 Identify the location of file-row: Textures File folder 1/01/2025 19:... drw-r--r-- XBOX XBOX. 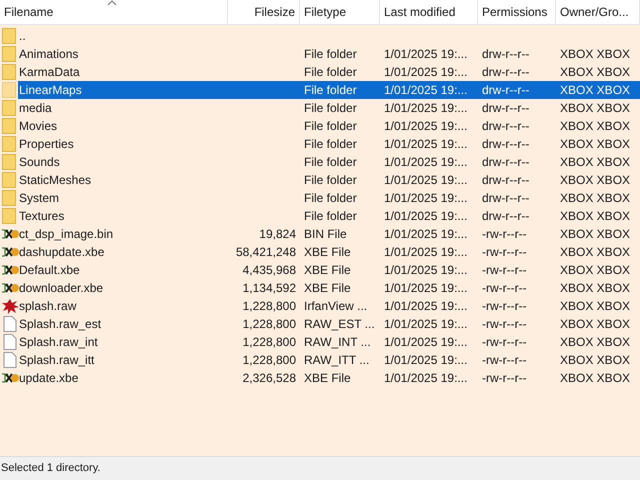
(329, 216).